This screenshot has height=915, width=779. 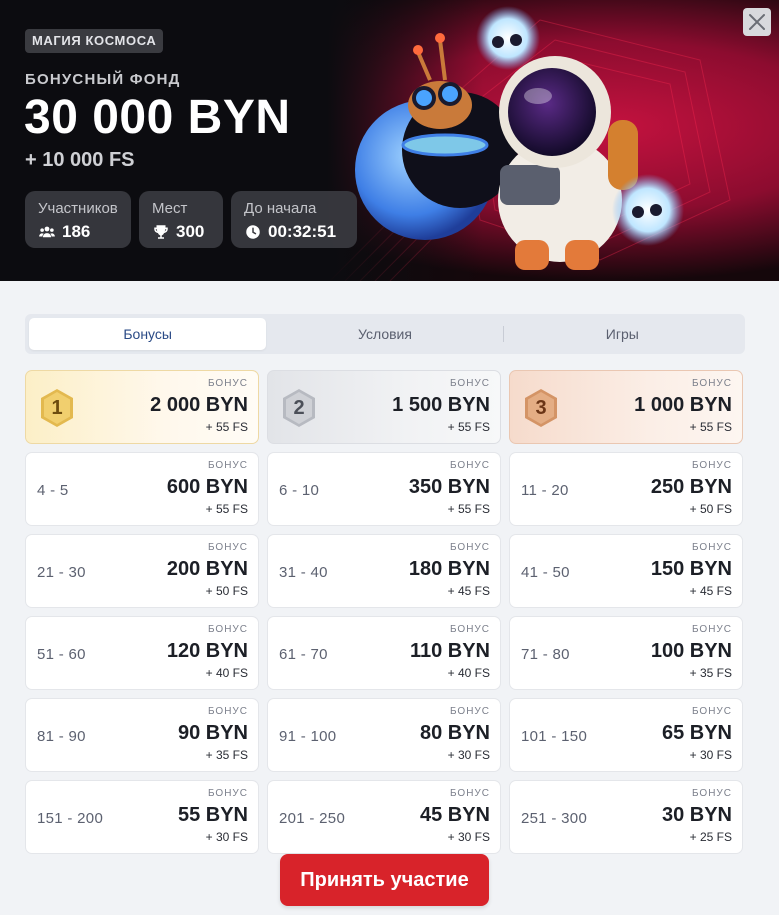 What do you see at coordinates (308, 736) in the screenshot?
I see `prize-place-range: 91 - 100` at bounding box center [308, 736].